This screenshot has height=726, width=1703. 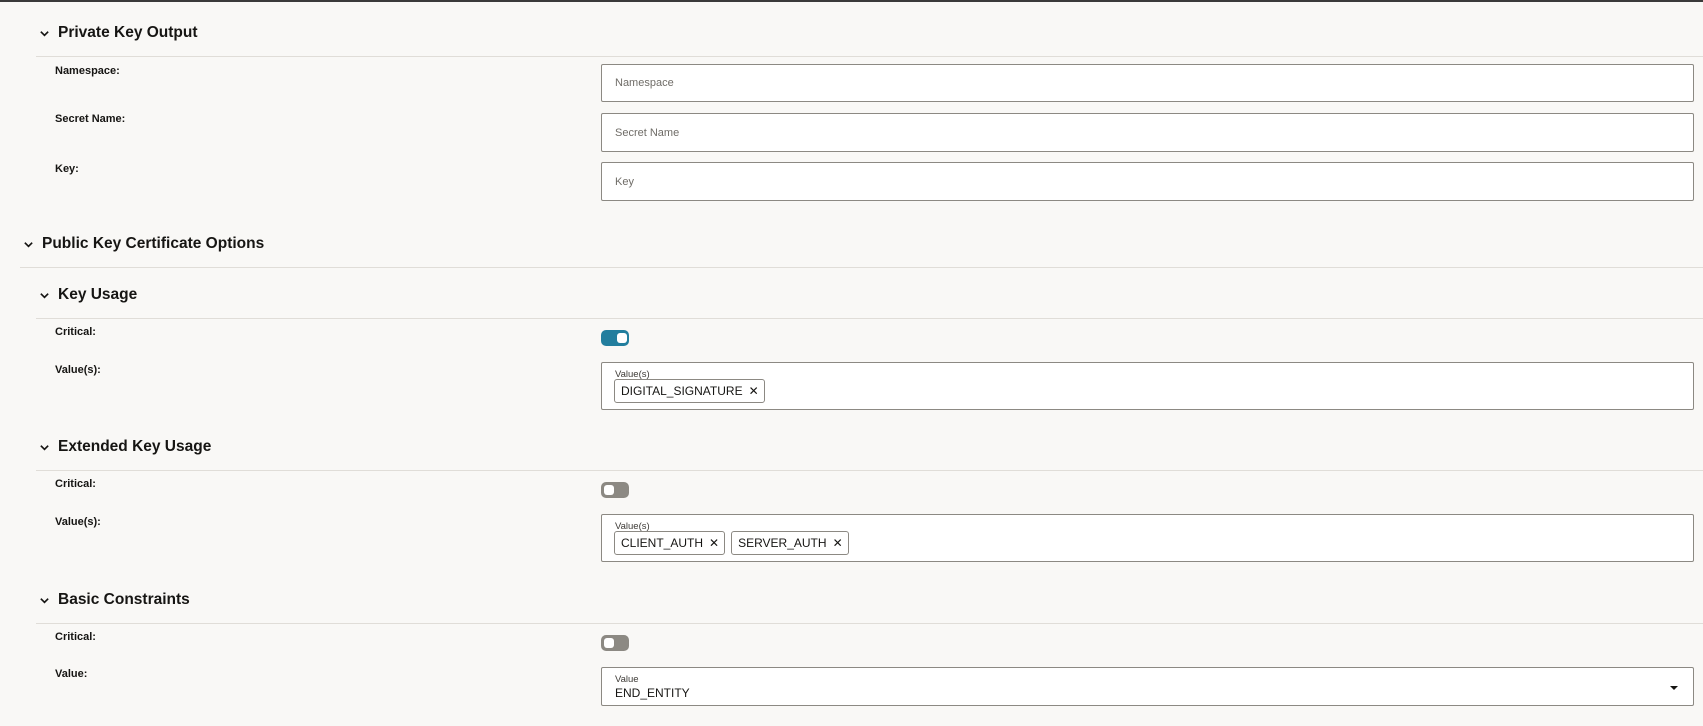 I want to click on basic-constraints-value-label: Value:, so click(x=71, y=674).